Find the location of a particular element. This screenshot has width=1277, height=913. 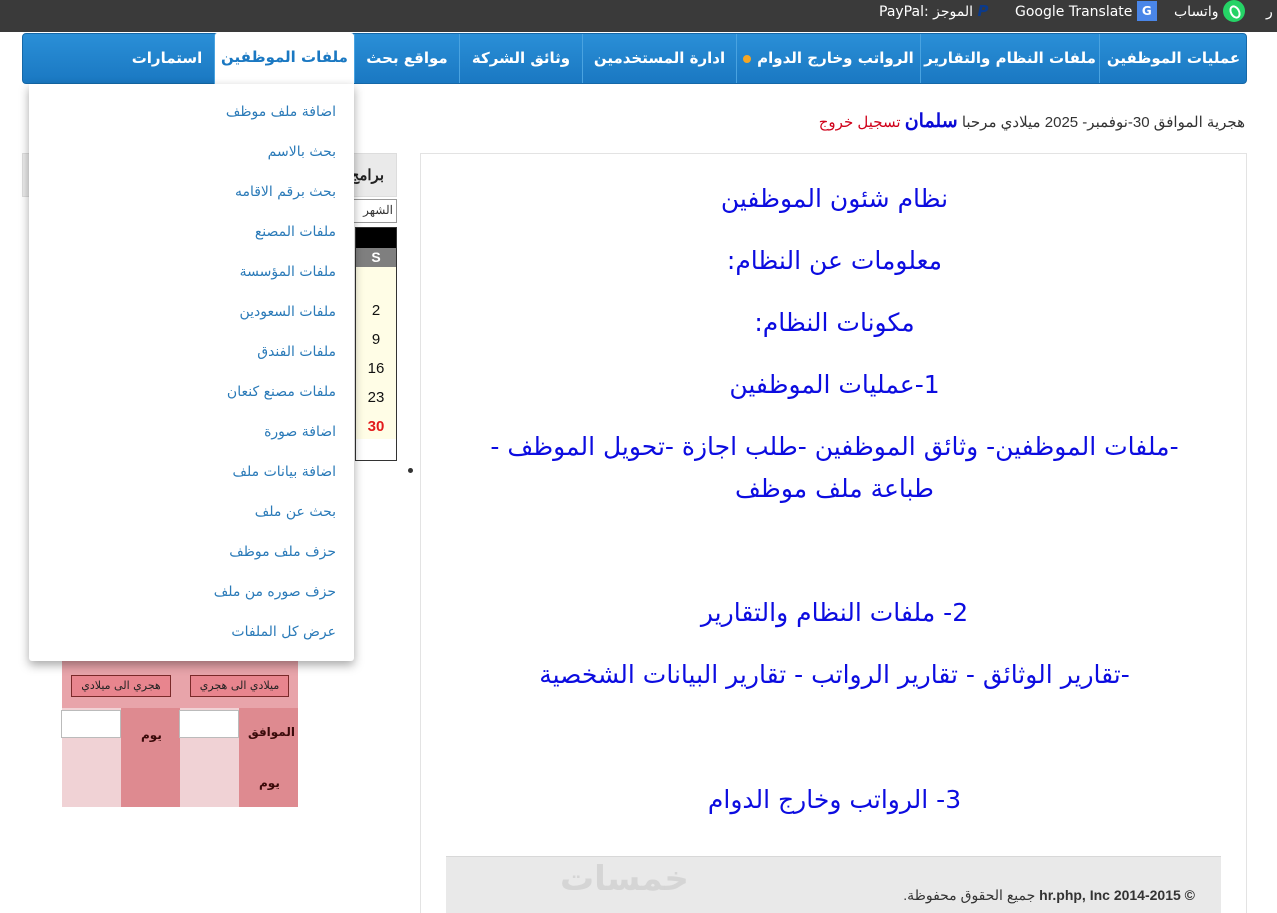

menu-item-search-by-iqama: بحث برقم الاقامه is located at coordinates (285, 192).